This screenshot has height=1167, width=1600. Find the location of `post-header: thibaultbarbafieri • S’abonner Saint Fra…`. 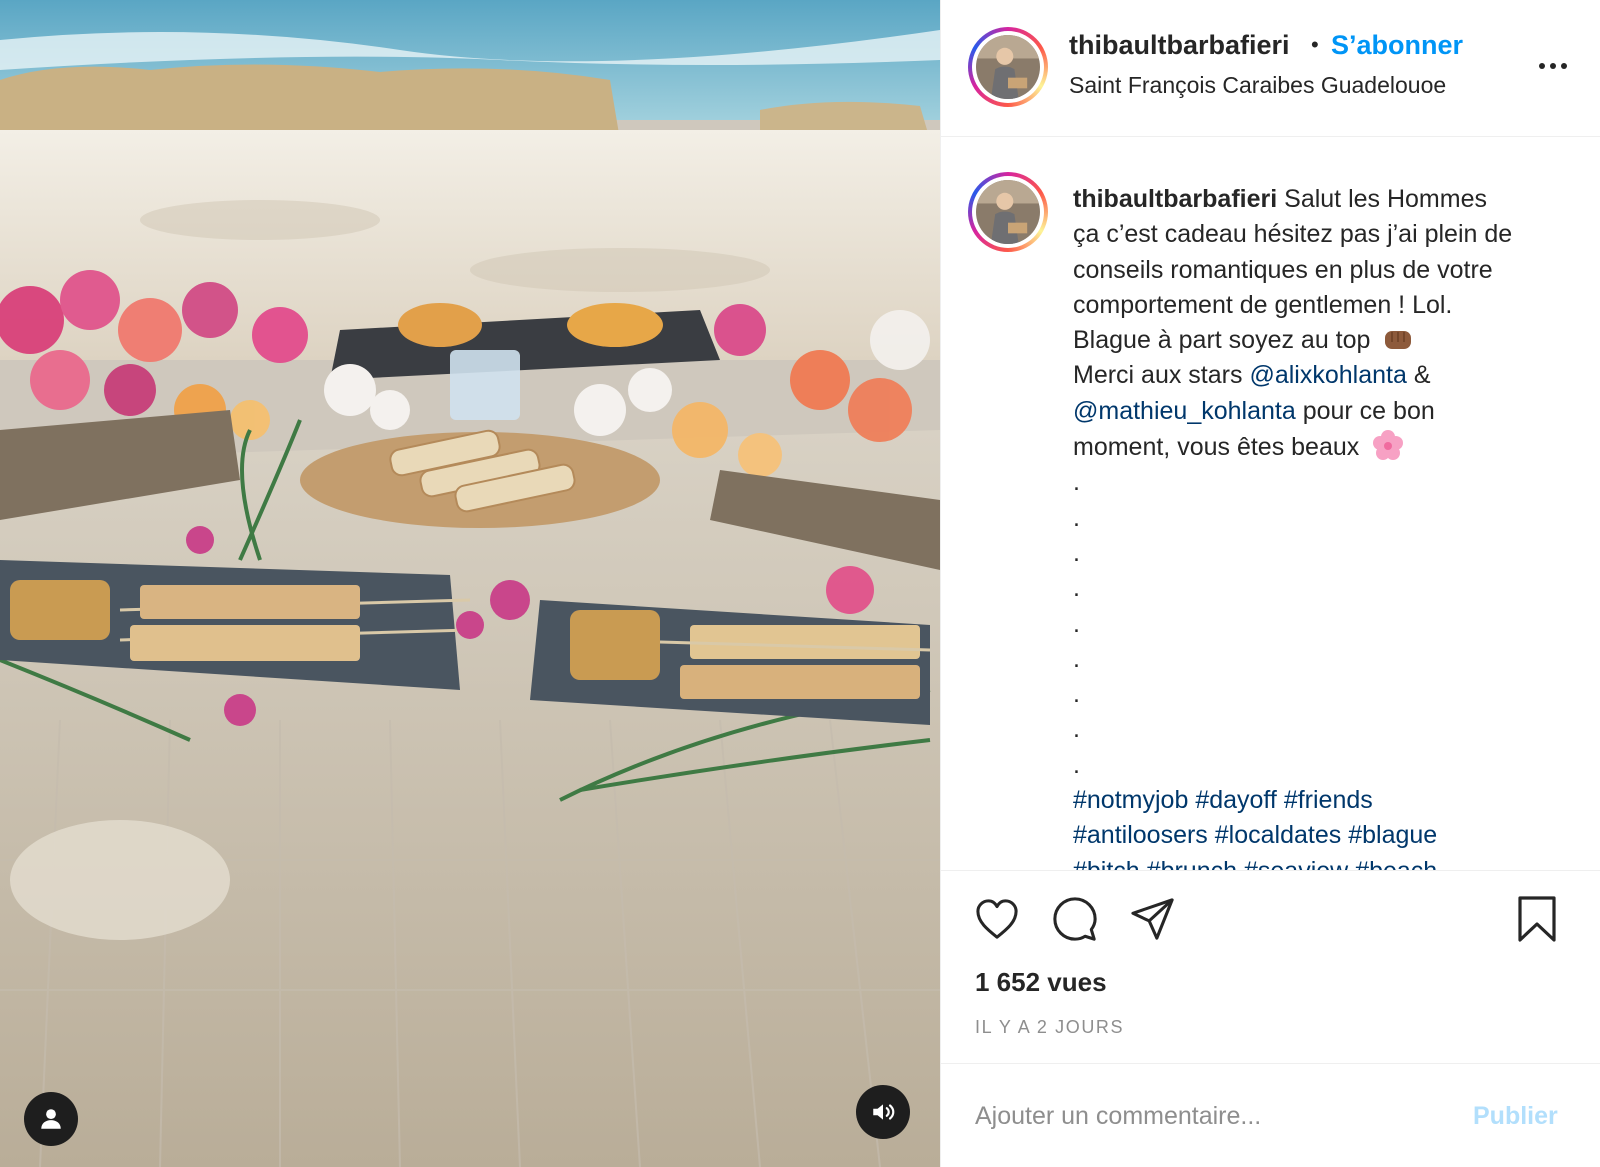

post-header: thibaultbarbafieri • S’abonner Saint Fra… is located at coordinates (1270, 68).